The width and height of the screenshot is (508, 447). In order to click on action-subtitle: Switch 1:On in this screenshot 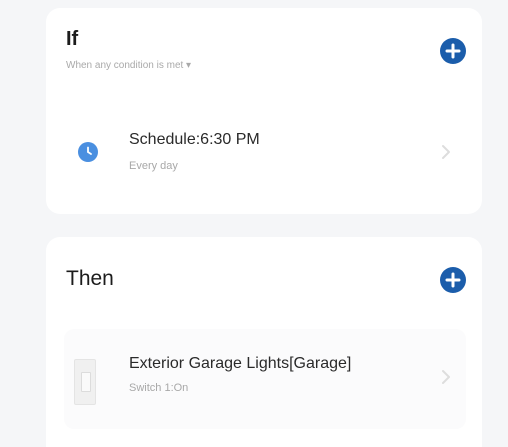, I will do `click(159, 388)`.